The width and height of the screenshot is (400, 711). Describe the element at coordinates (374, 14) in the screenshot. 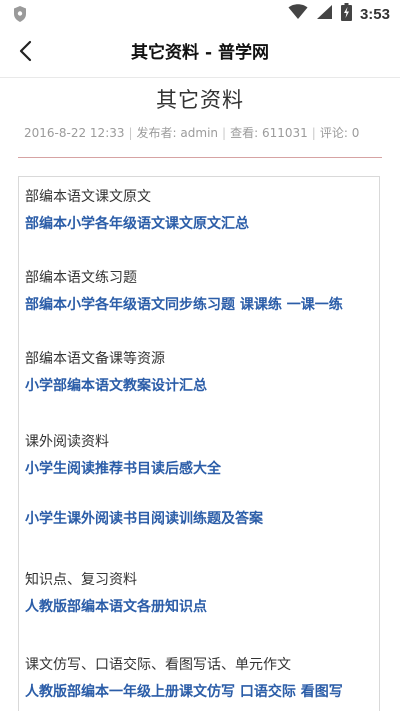

I see `status-time: 3:53` at that location.